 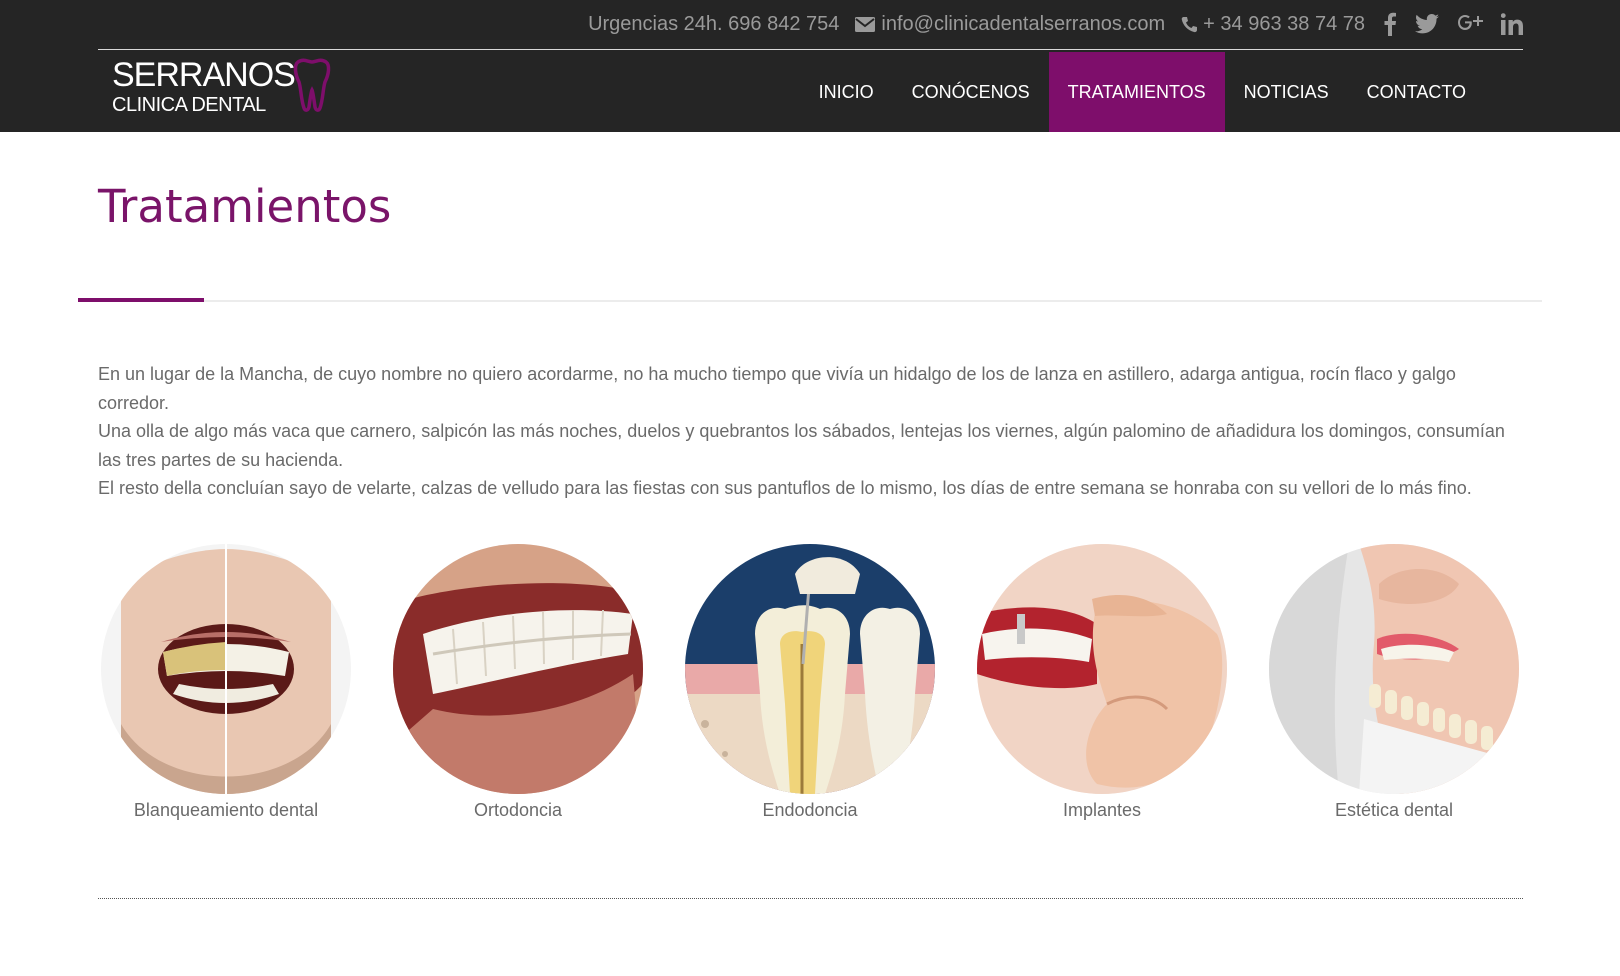 I want to click on facebook-icon, so click(x=1390, y=24).